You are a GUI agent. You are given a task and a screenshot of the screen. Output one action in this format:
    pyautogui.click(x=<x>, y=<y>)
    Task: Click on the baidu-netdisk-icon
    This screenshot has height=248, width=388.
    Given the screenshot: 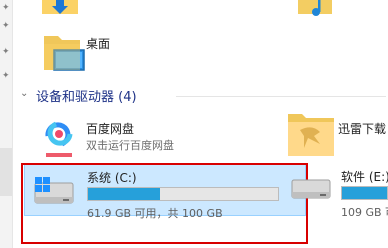 What is the action you would take?
    pyautogui.click(x=59, y=137)
    